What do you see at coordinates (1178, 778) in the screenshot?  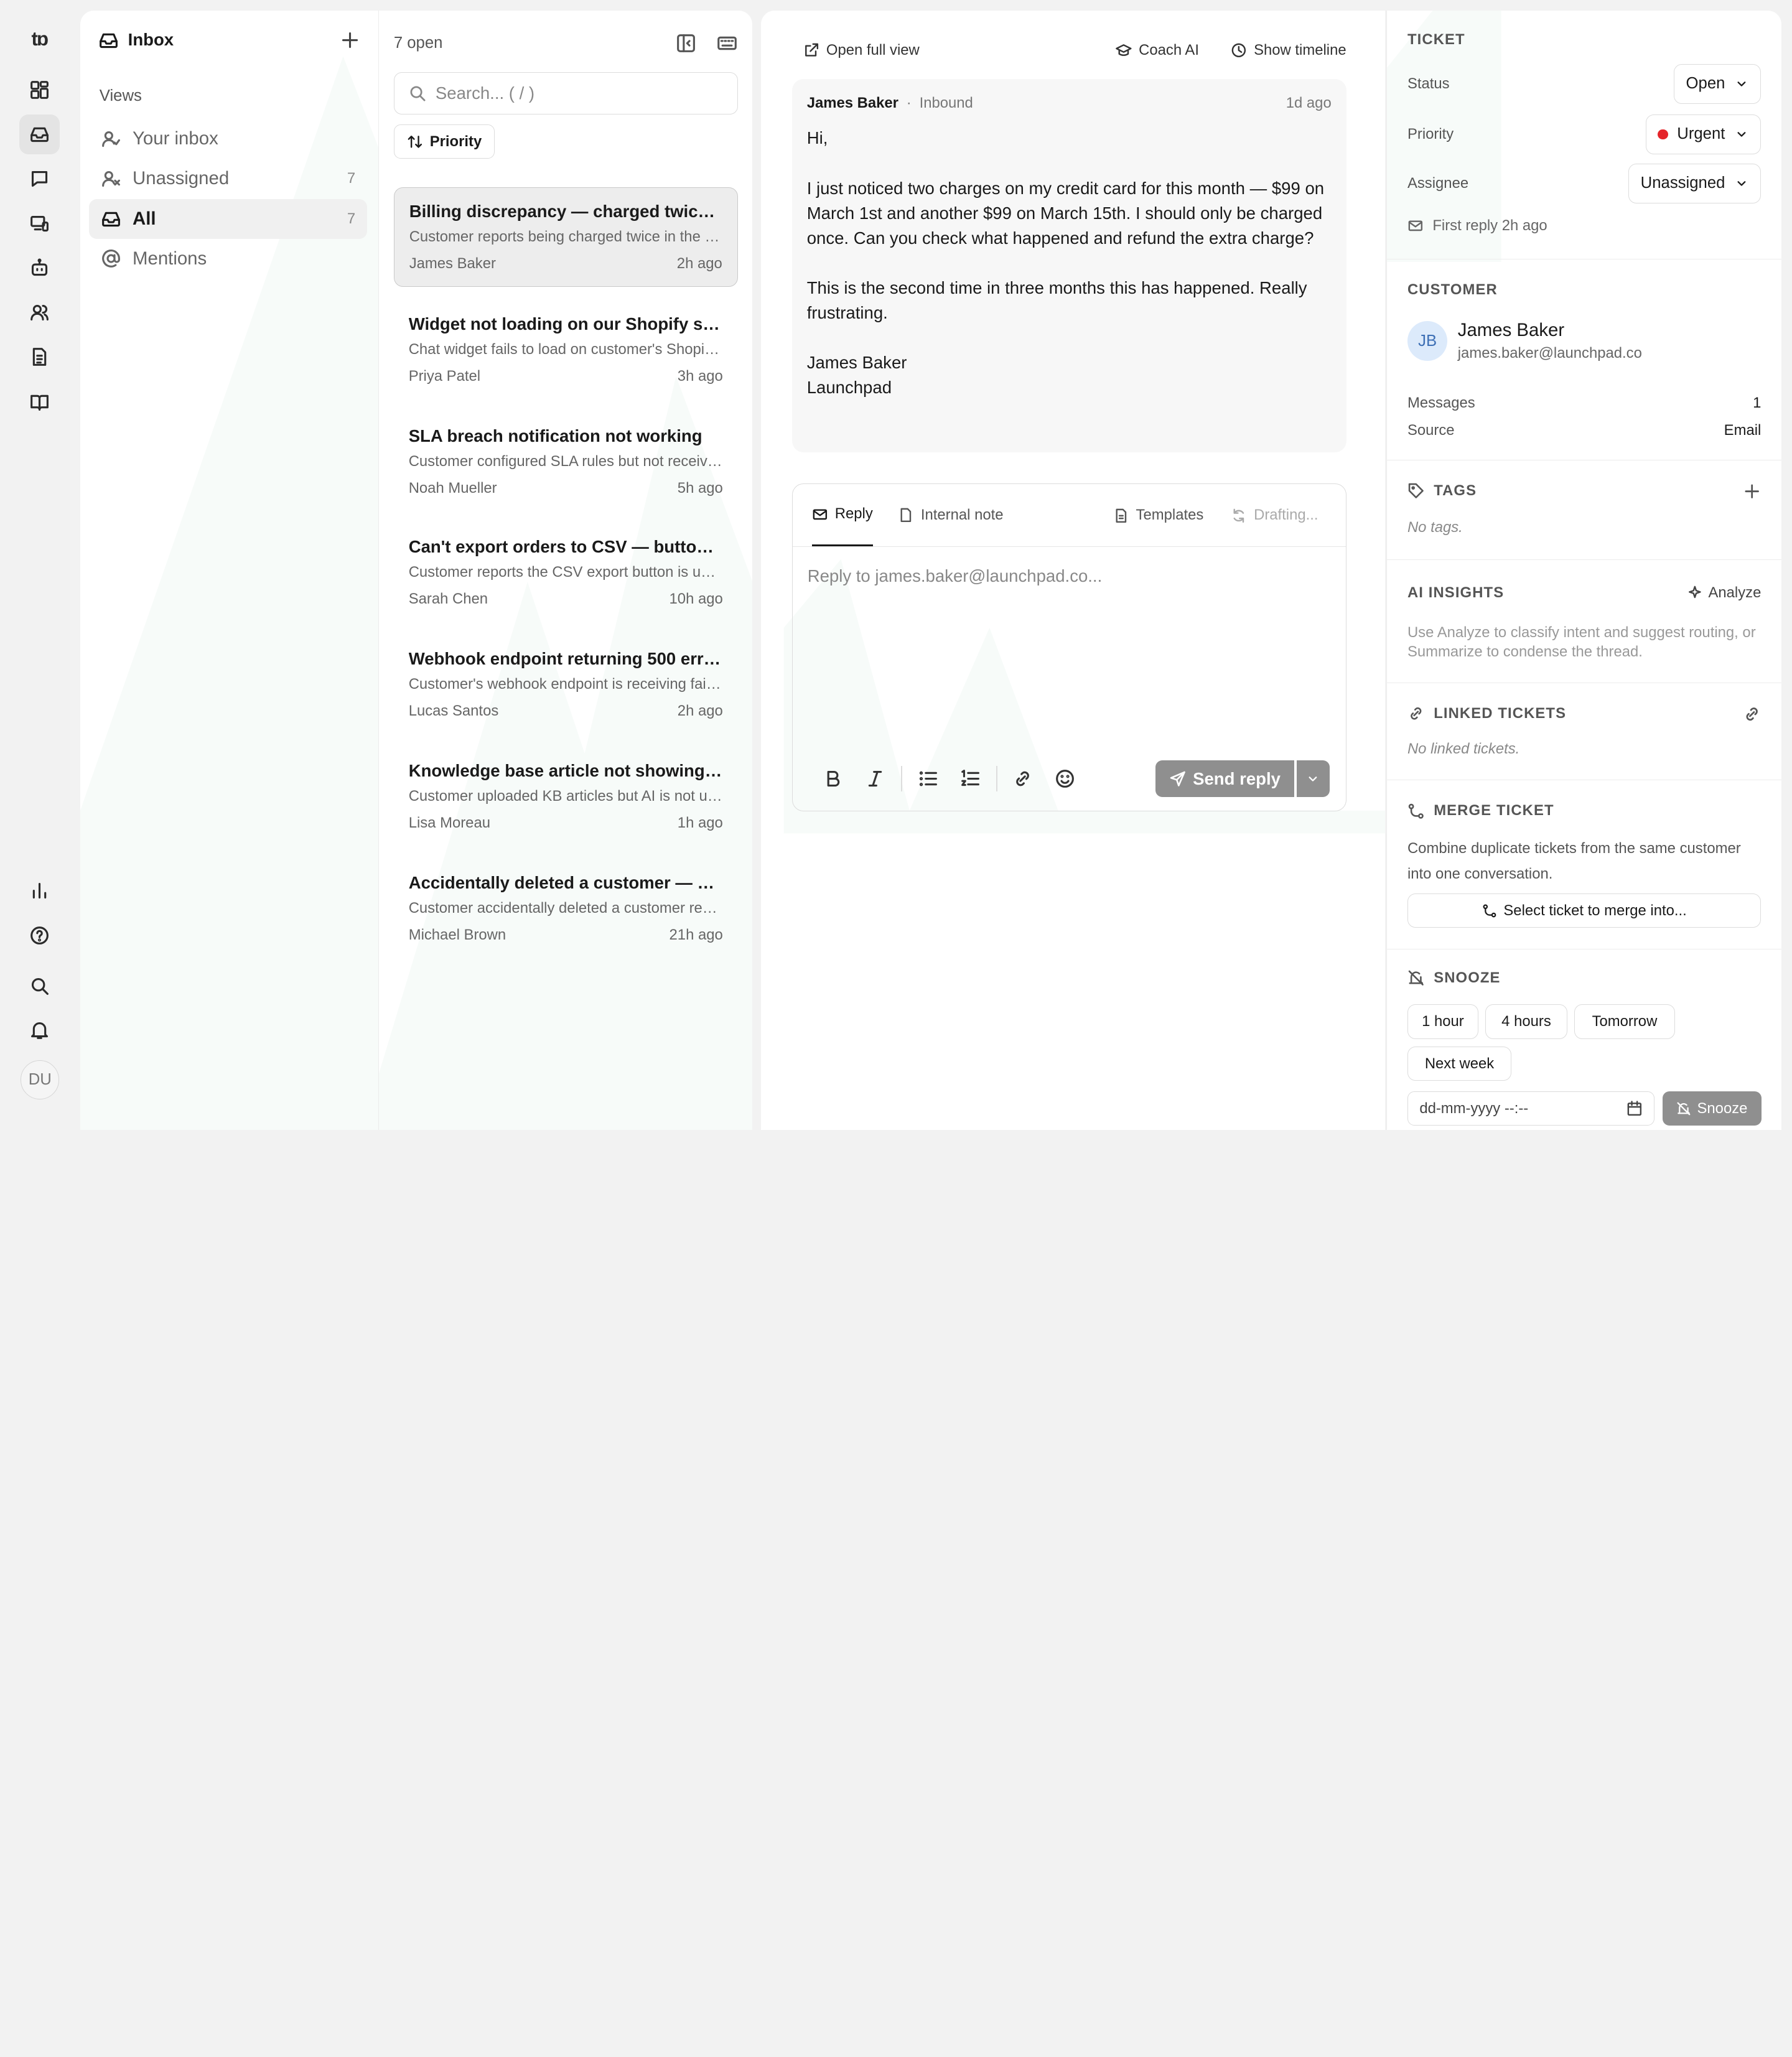 I see `send-icon` at bounding box center [1178, 778].